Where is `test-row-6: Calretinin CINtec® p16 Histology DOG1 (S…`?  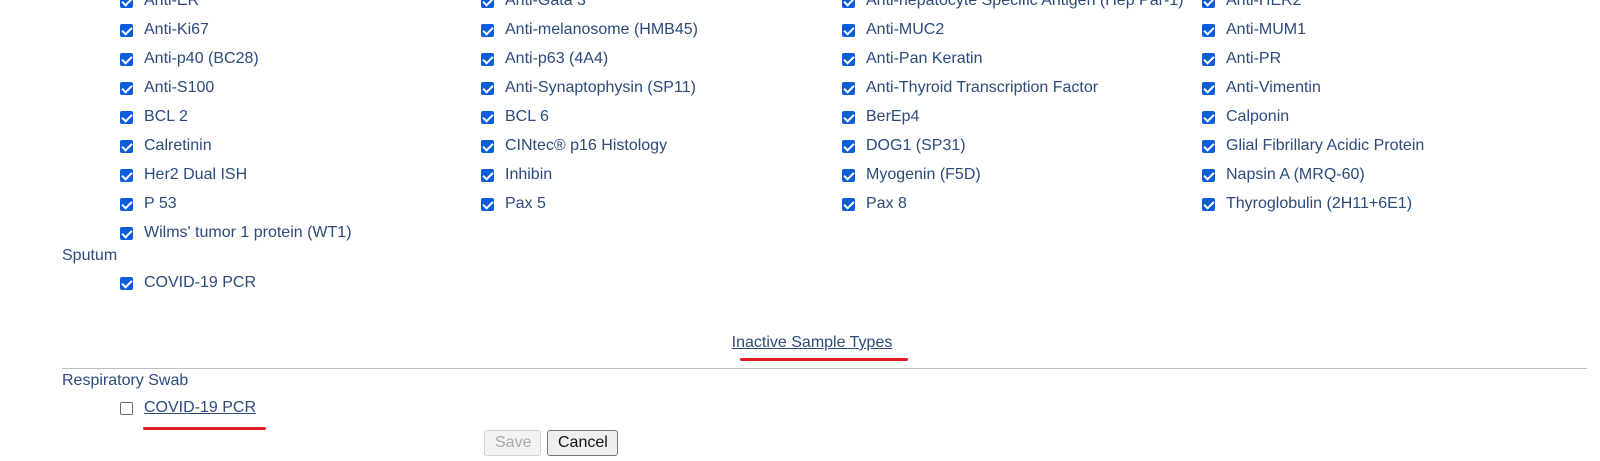 test-row-6: Calretinin CINtec® p16 Histology DOG1 (S… is located at coordinates (800, 149).